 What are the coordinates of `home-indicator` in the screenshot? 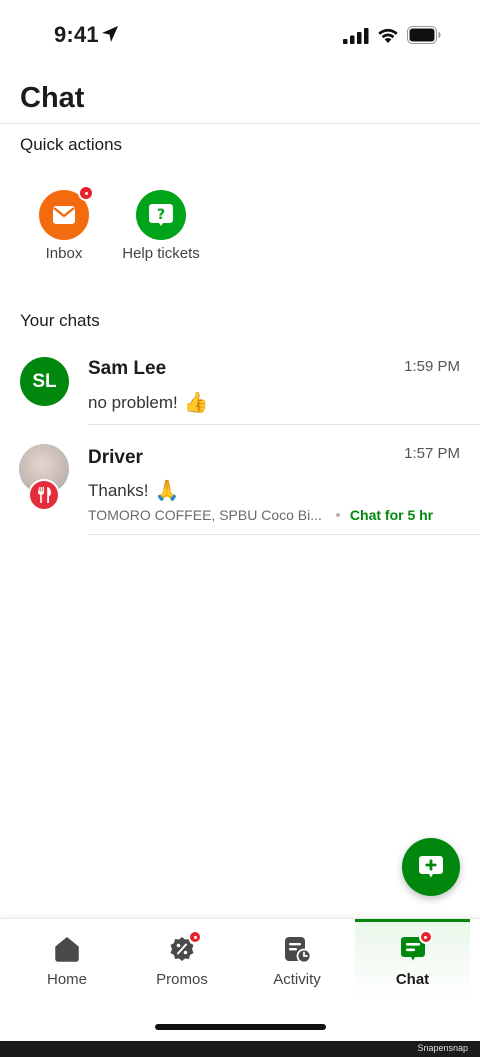 It's located at (240, 1027).